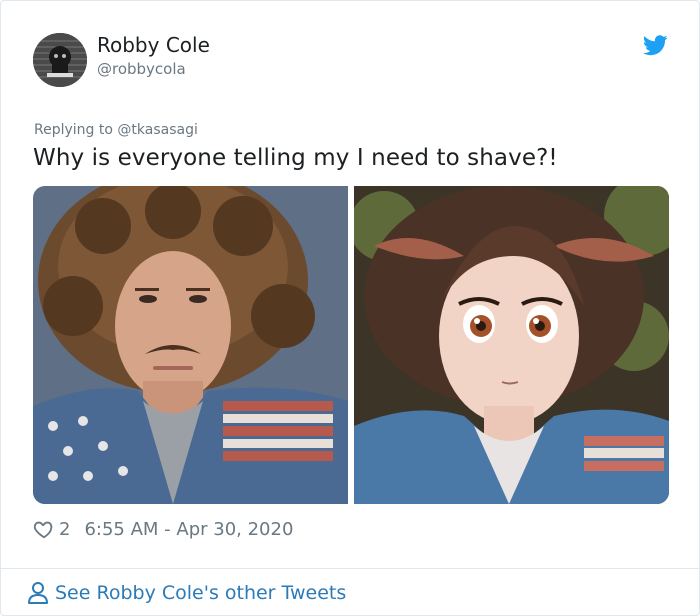 This screenshot has width=700, height=616. I want to click on person-icon, so click(38, 593).